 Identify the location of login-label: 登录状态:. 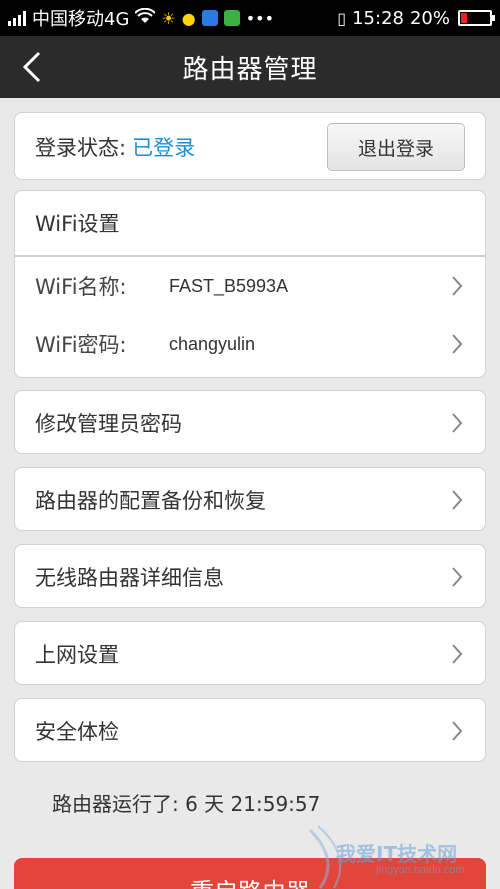
(81, 148).